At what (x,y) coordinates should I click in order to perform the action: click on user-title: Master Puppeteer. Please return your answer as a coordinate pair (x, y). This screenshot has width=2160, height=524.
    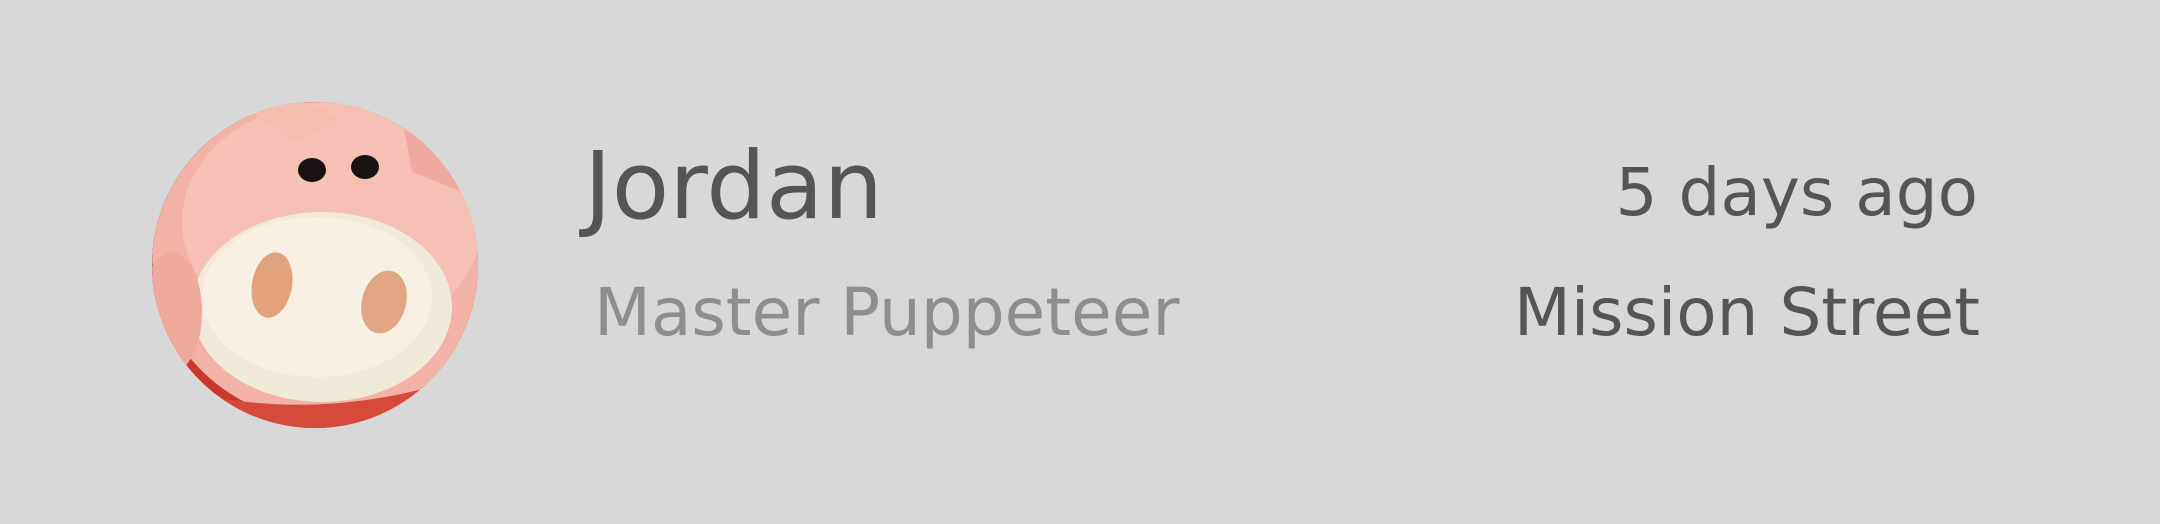
    Looking at the image, I should click on (887, 312).